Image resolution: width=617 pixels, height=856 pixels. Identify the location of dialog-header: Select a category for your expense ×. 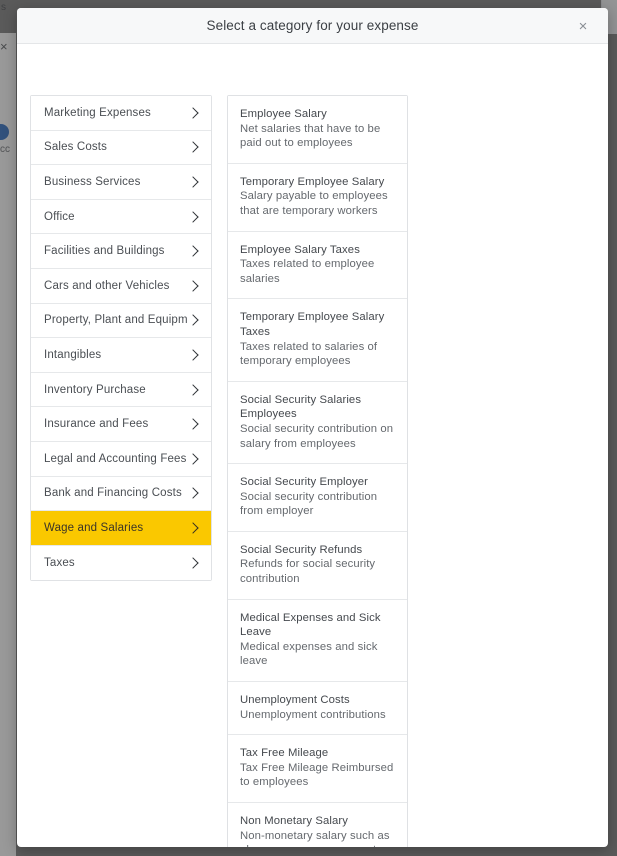
(312, 26).